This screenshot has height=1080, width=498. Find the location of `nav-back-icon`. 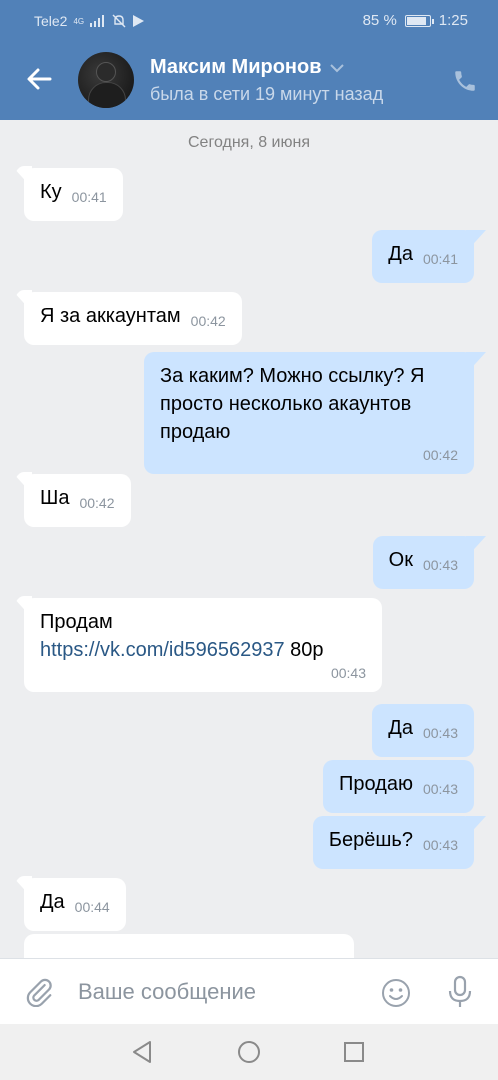

nav-back-icon is located at coordinates (142, 1052).